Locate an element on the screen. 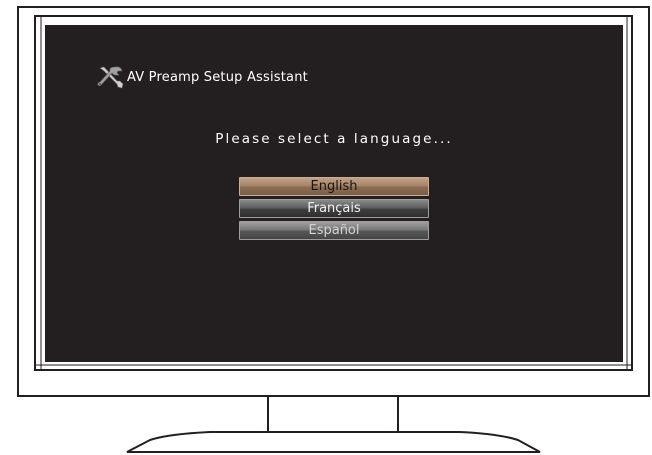 The height and width of the screenshot is (455, 652). language-list: English Français Español is located at coordinates (334, 210).